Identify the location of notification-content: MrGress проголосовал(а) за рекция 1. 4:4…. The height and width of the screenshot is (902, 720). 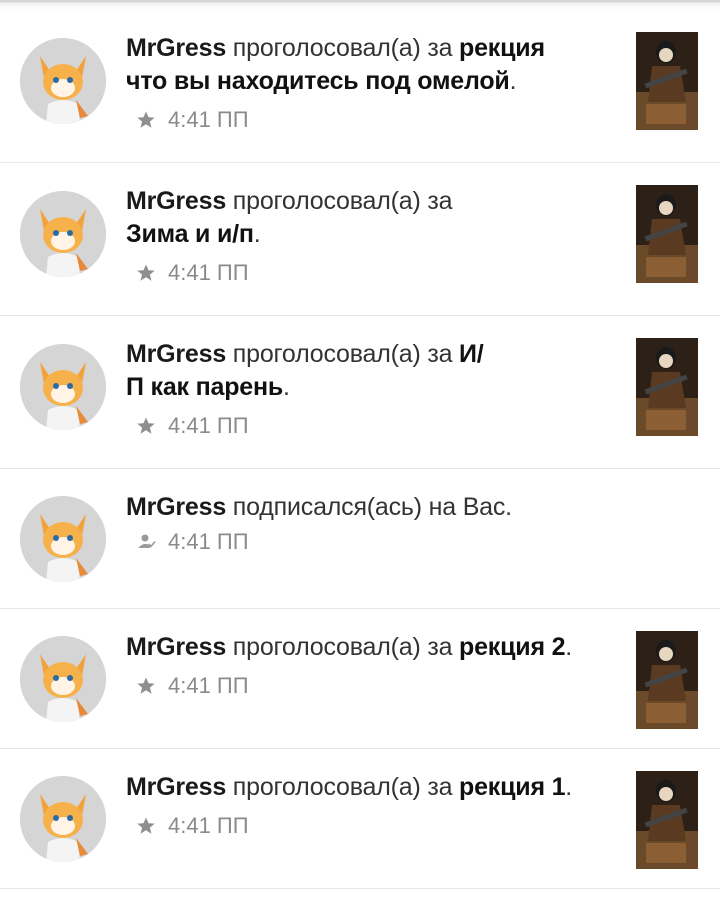
(373, 806).